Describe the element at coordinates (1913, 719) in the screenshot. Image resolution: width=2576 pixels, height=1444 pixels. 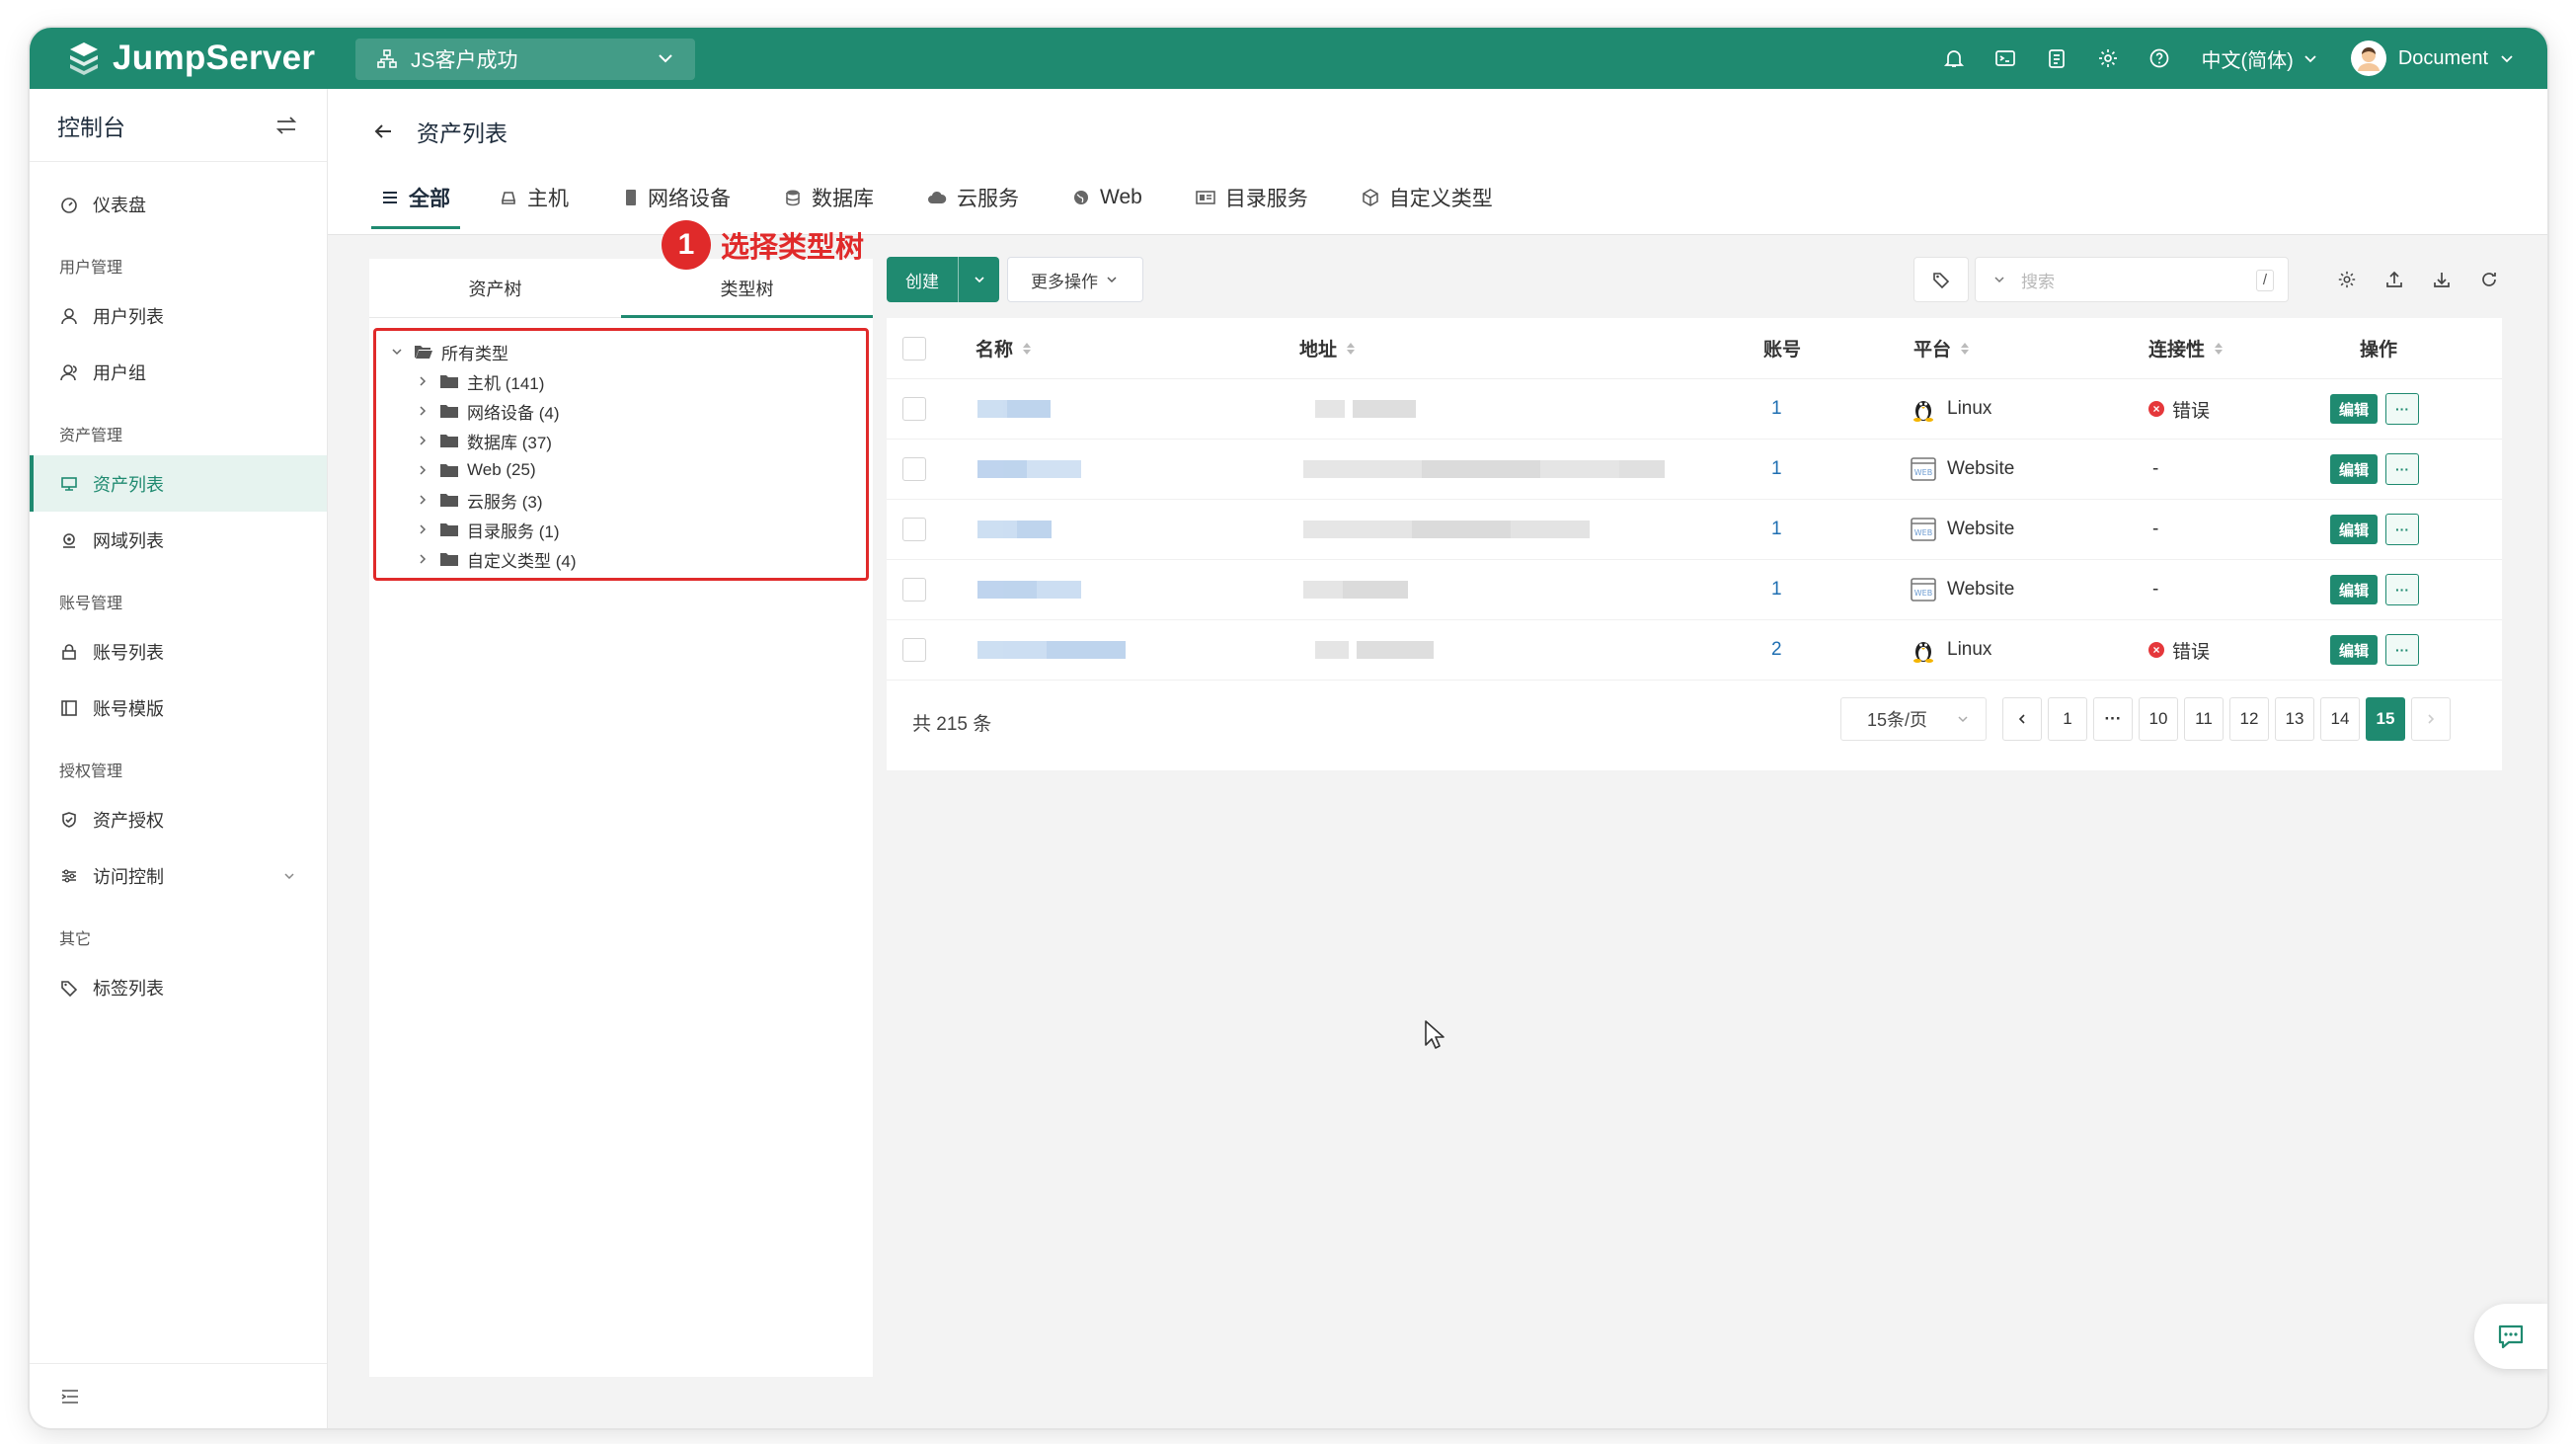
I see `page-size-select: 15条/页` at that location.